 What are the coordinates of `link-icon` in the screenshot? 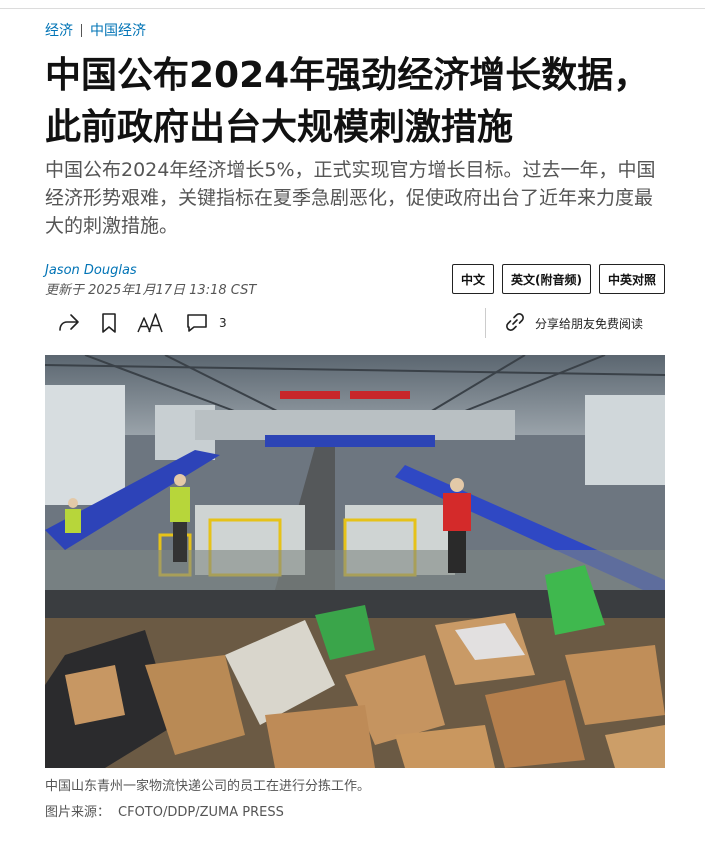 It's located at (515, 323).